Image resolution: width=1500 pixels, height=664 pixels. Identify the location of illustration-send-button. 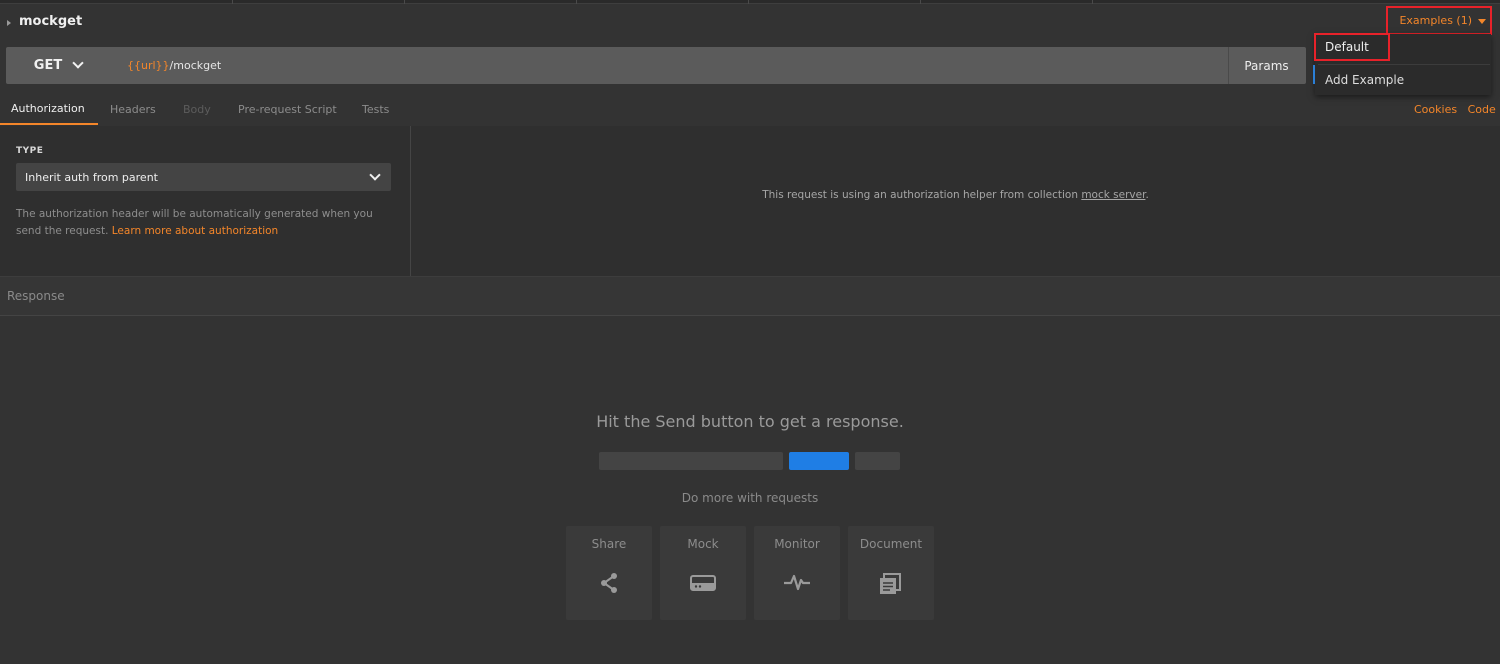
(819, 461).